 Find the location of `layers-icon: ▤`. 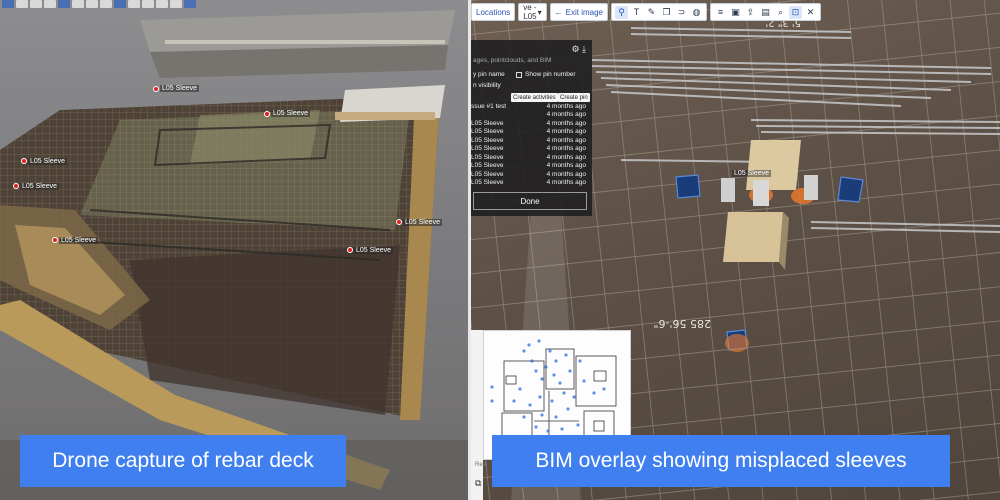

layers-icon: ▤ is located at coordinates (765, 12).